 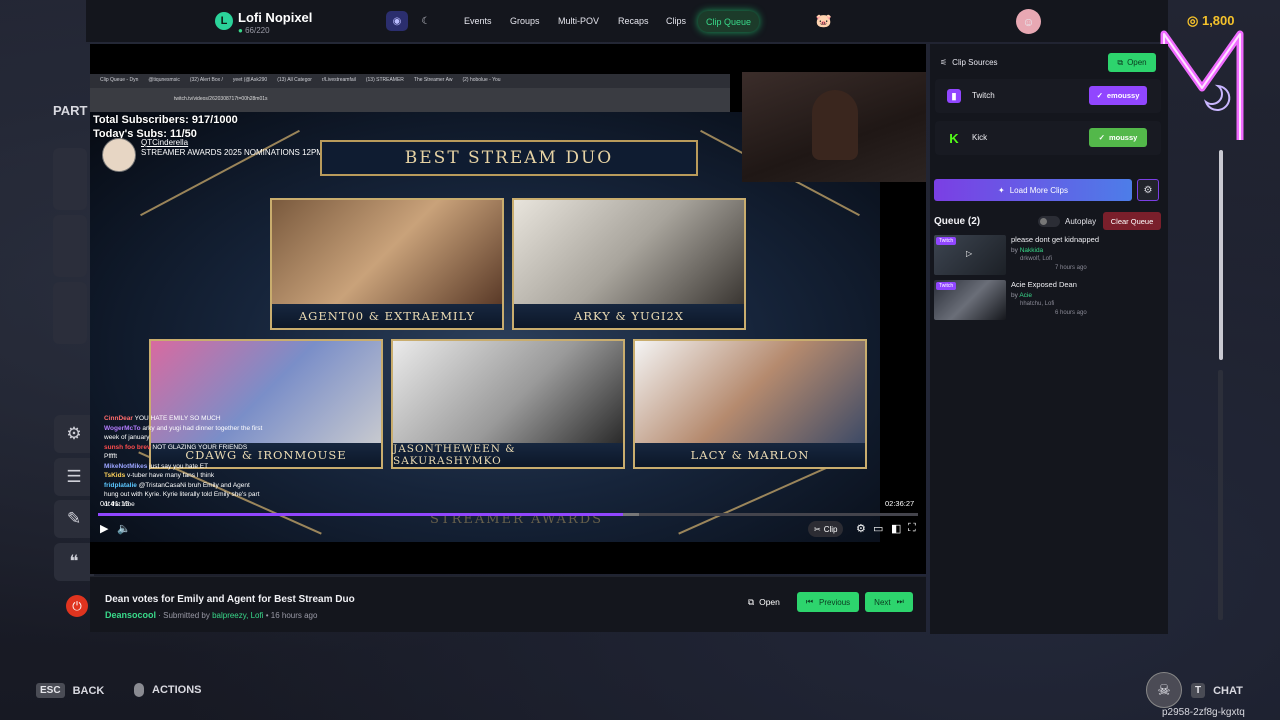 What do you see at coordinates (179, 466) in the screenshot?
I see `chat-text: just say you hate ET` at bounding box center [179, 466].